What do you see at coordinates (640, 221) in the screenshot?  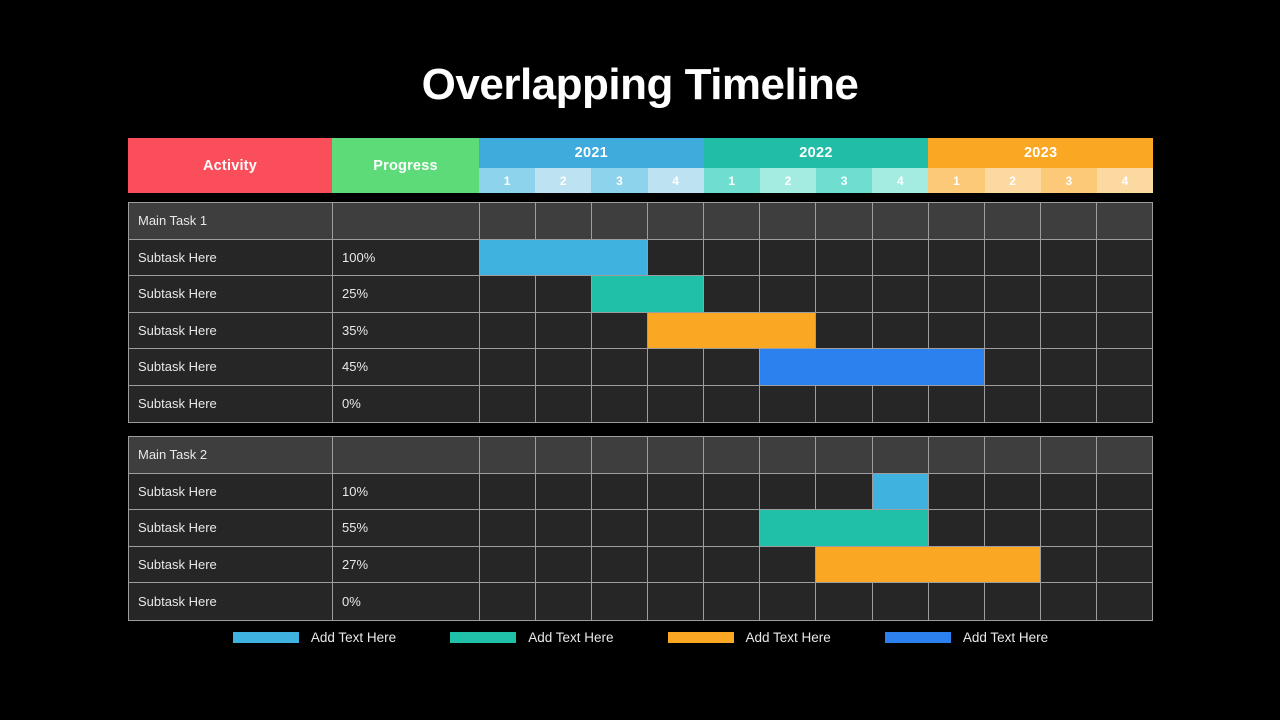 I see `main-task-row: Main Task 1` at bounding box center [640, 221].